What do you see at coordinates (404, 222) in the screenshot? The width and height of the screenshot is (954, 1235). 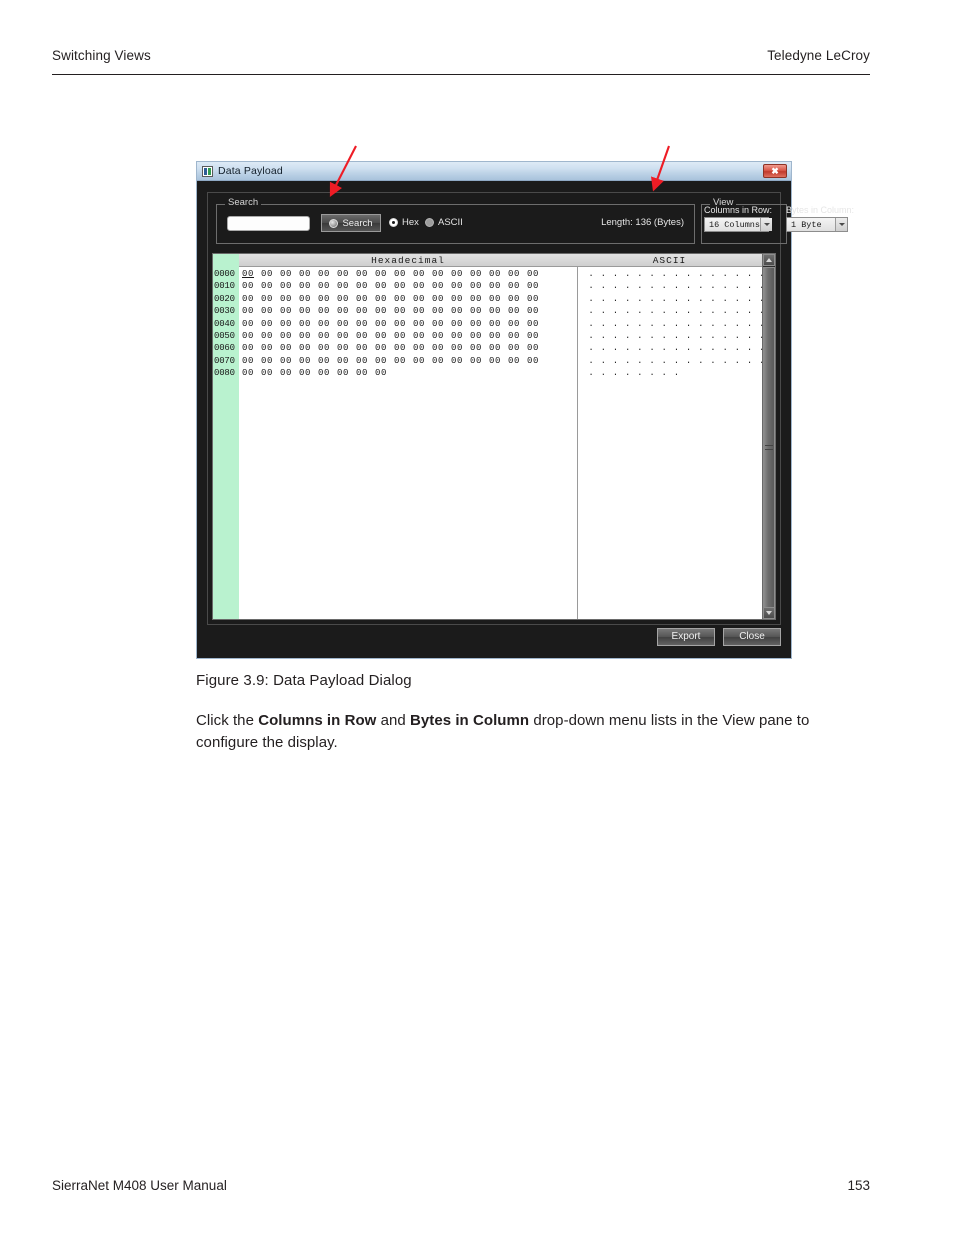 I see `radio-hex: Hex` at bounding box center [404, 222].